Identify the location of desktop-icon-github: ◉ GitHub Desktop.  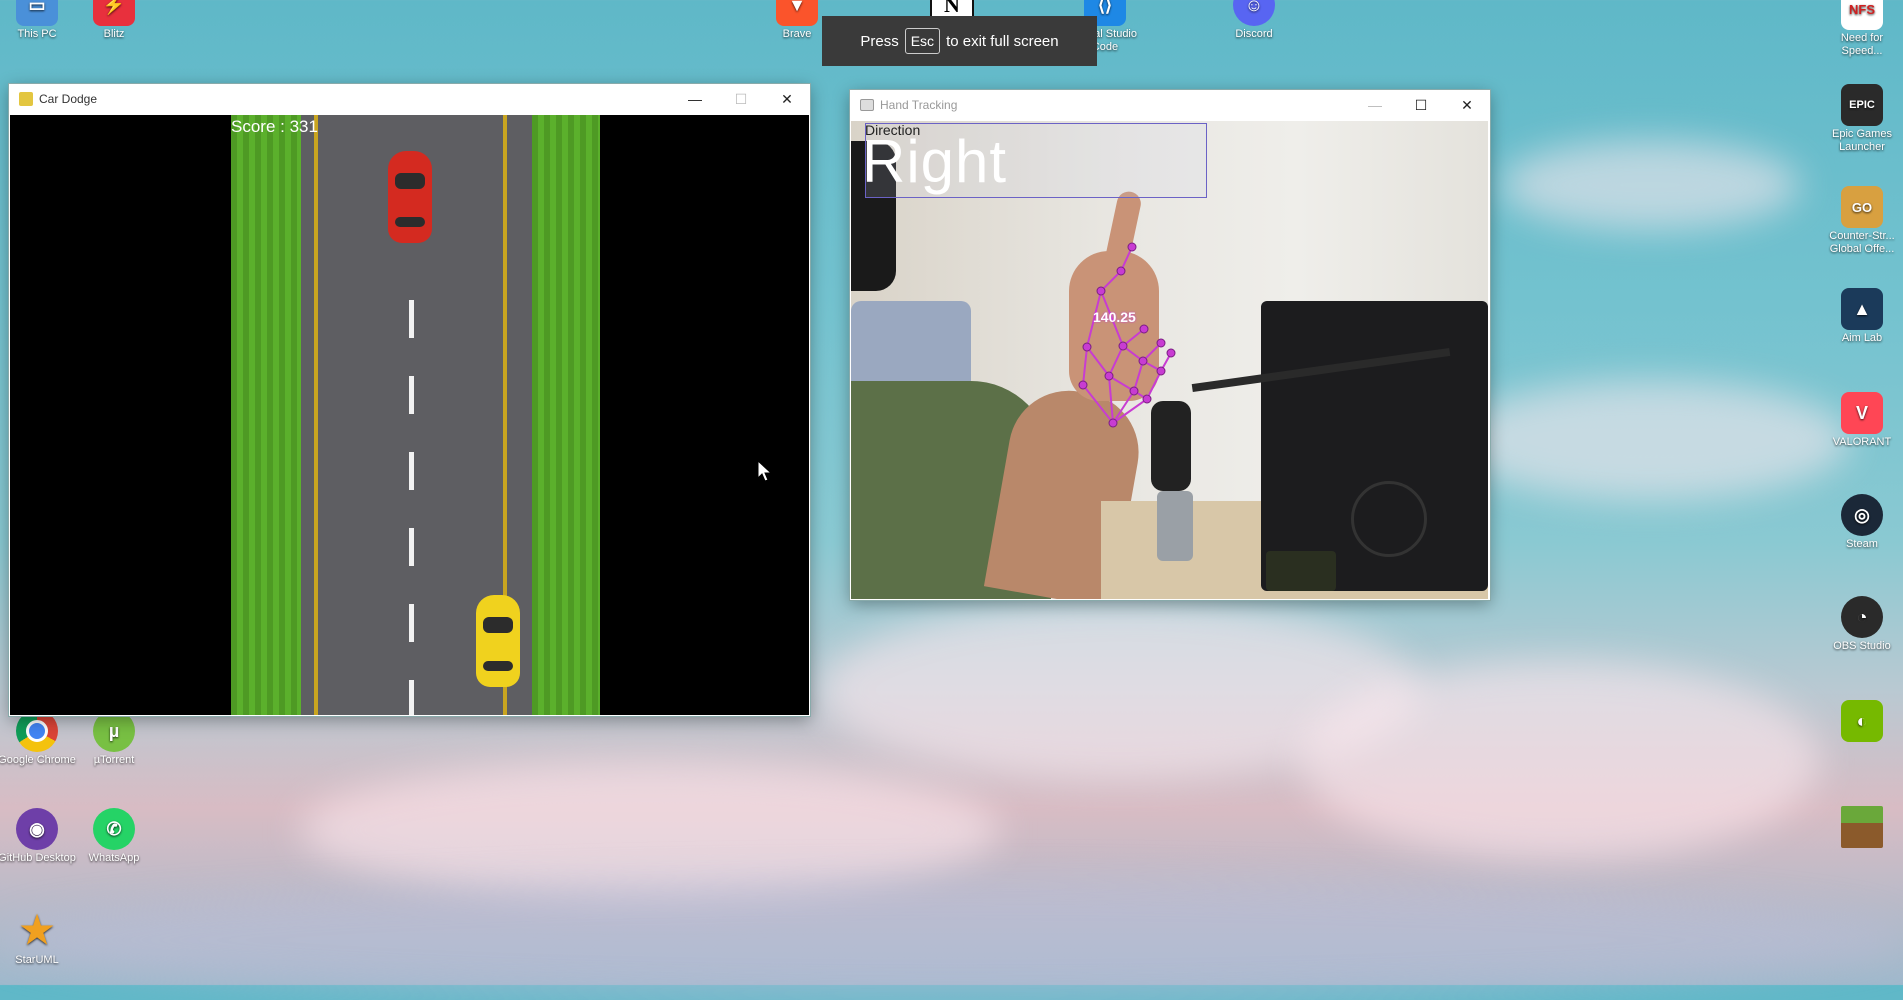
(38, 836).